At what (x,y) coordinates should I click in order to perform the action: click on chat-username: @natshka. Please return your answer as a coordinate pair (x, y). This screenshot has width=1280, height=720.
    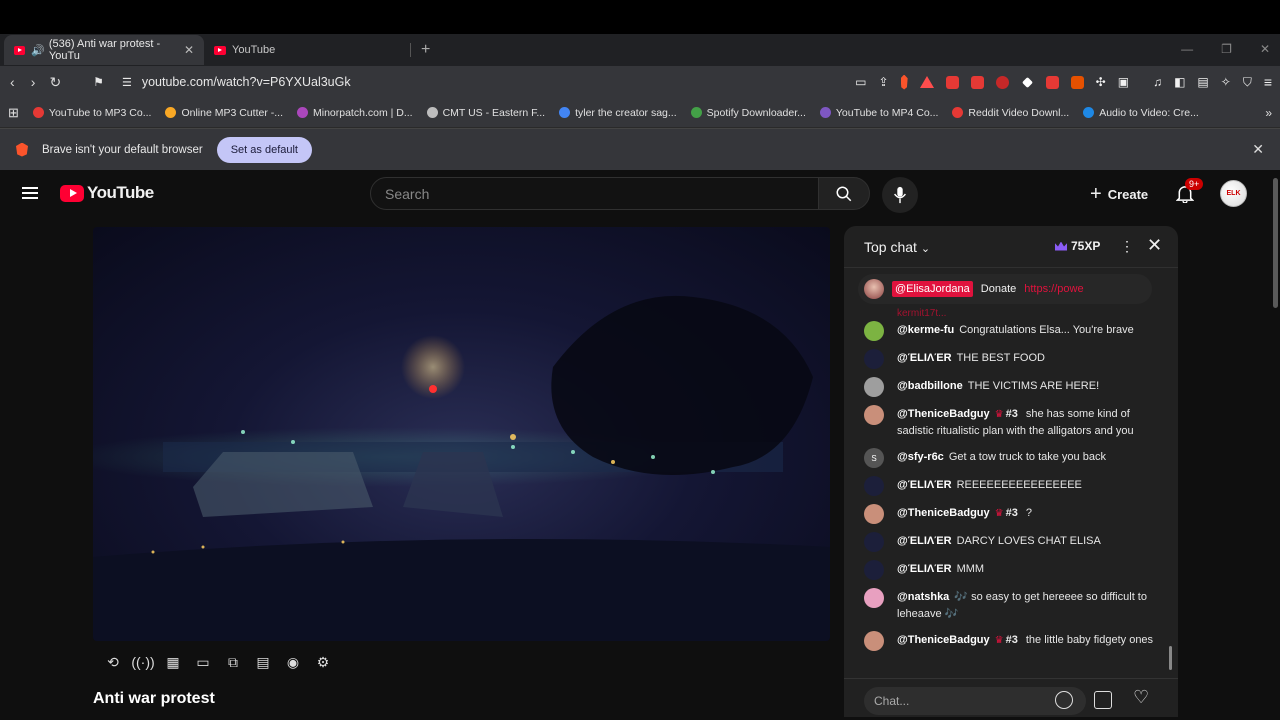
    Looking at the image, I should click on (923, 597).